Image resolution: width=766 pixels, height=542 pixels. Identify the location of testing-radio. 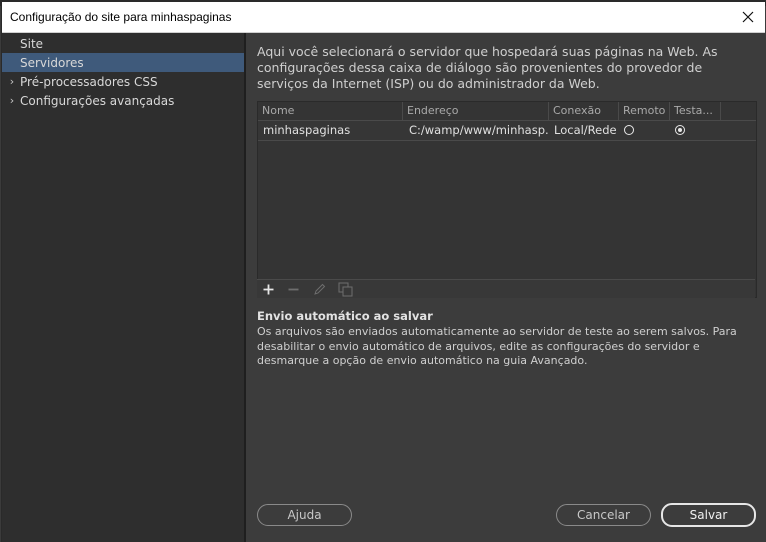
(680, 130).